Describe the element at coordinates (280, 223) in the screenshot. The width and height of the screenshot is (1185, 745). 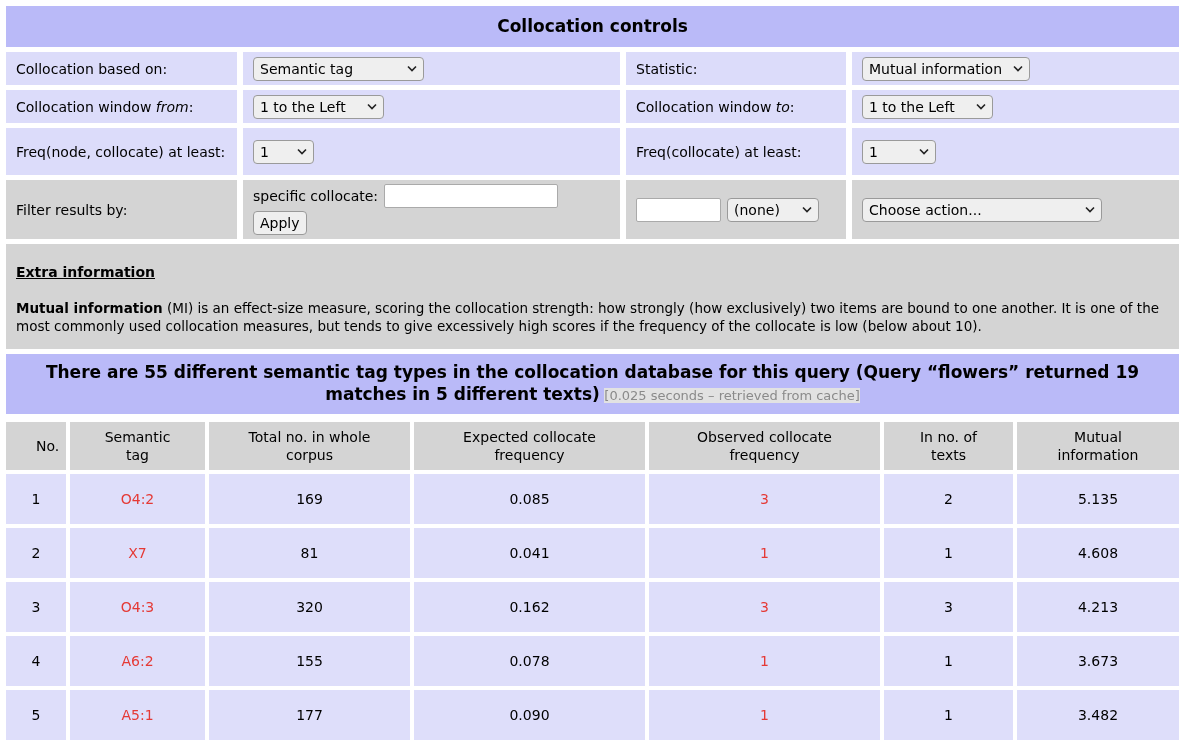
I see `apply-button: Apply` at that location.